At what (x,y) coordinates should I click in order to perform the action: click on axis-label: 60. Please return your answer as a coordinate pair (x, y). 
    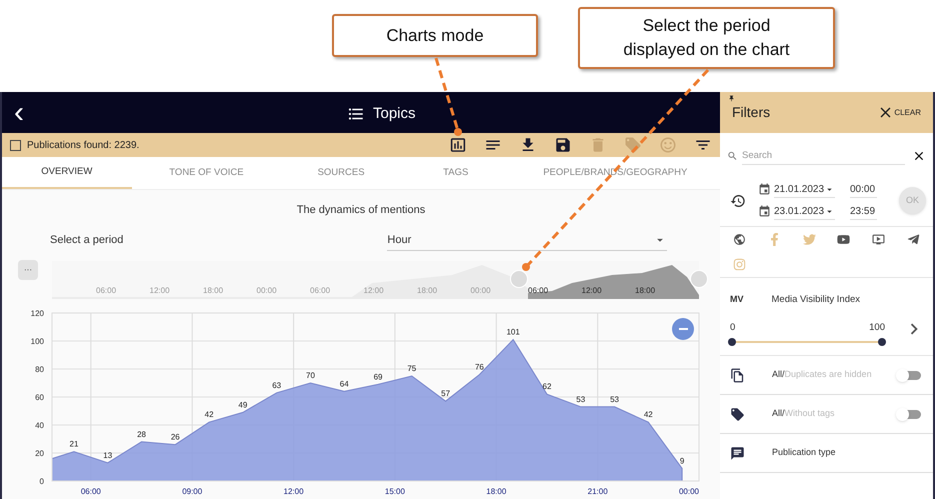
    Looking at the image, I should click on (39, 397).